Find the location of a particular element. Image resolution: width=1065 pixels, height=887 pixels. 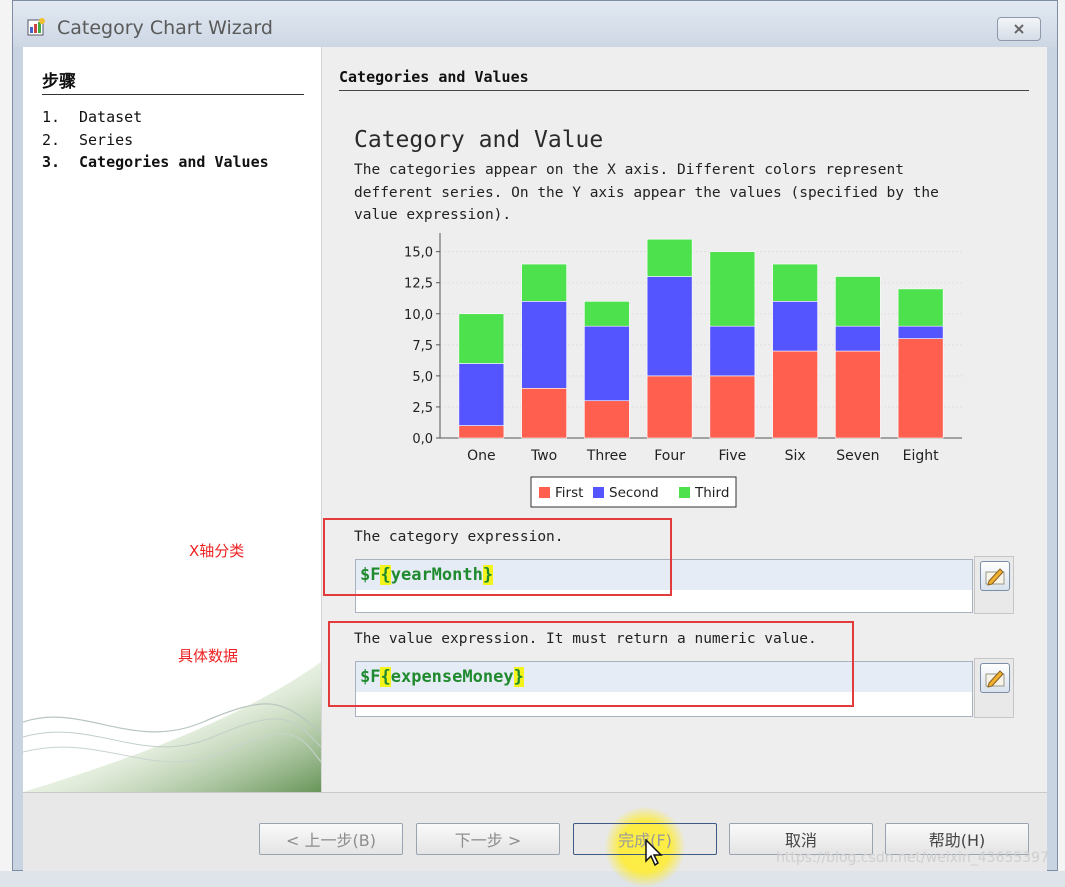

previous-button: < 上一步(B) is located at coordinates (331, 839).